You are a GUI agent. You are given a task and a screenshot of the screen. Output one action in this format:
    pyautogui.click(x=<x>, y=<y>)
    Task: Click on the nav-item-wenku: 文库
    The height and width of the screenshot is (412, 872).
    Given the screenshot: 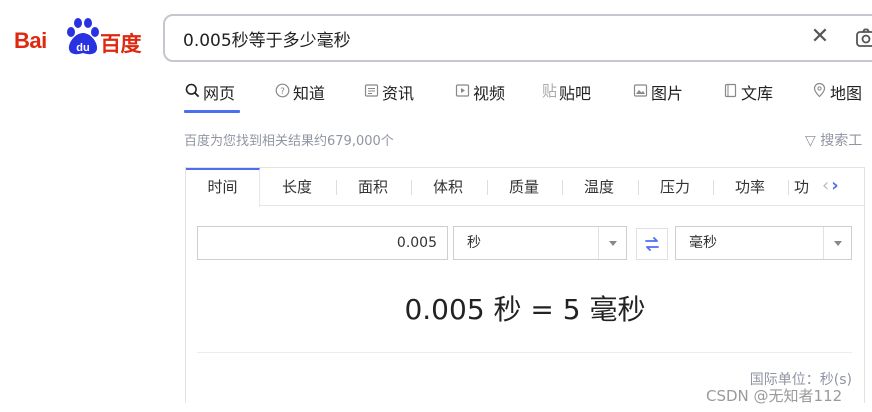 What is the action you would take?
    pyautogui.click(x=747, y=97)
    